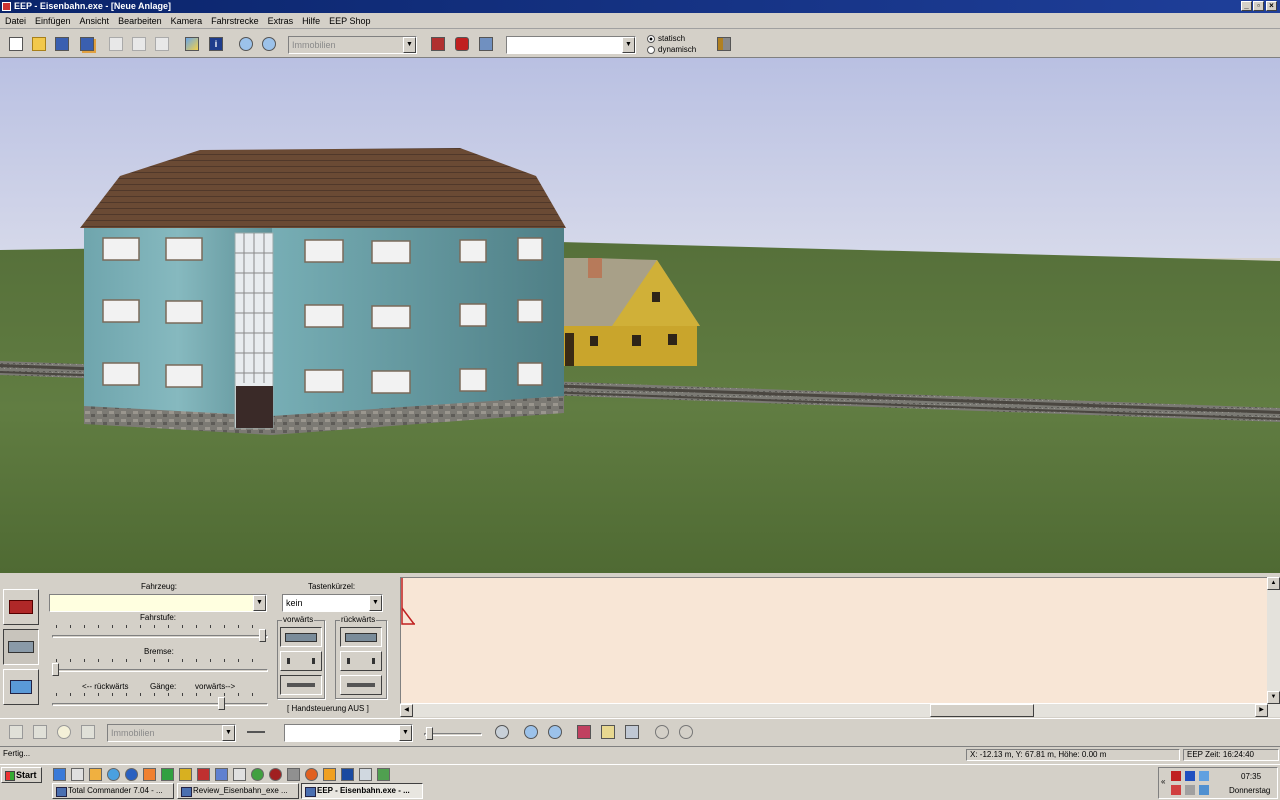 This screenshot has height=800, width=1280. I want to click on radio-static: statisch, so click(666, 38).